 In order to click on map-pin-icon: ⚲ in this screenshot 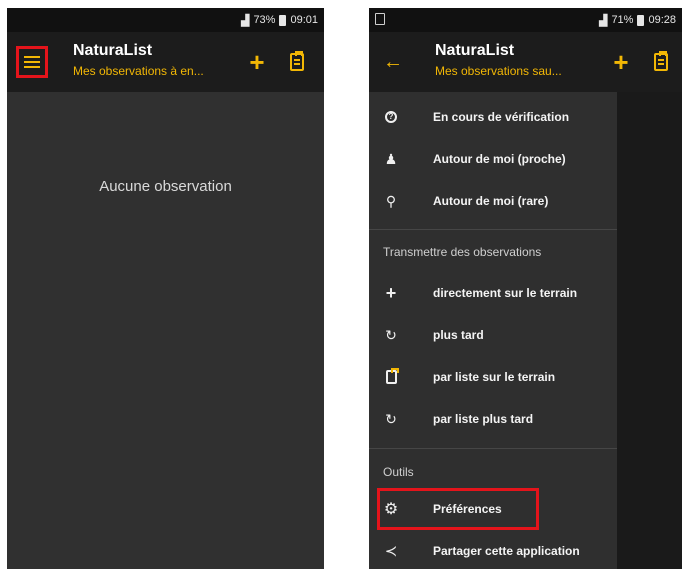, I will do `click(391, 200)`.